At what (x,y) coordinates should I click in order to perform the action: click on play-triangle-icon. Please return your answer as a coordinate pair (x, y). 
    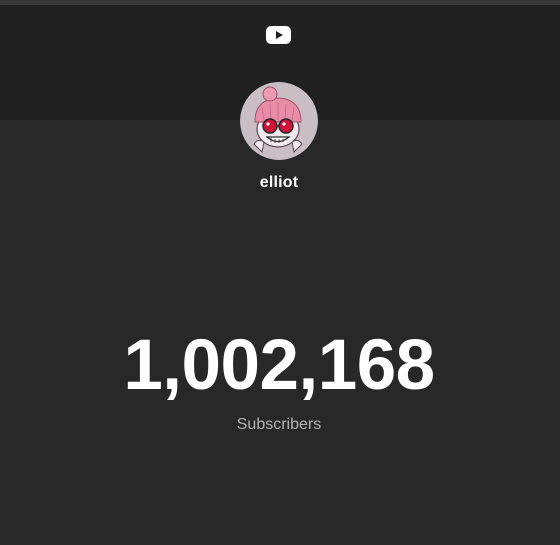
    Looking at the image, I should click on (279, 35).